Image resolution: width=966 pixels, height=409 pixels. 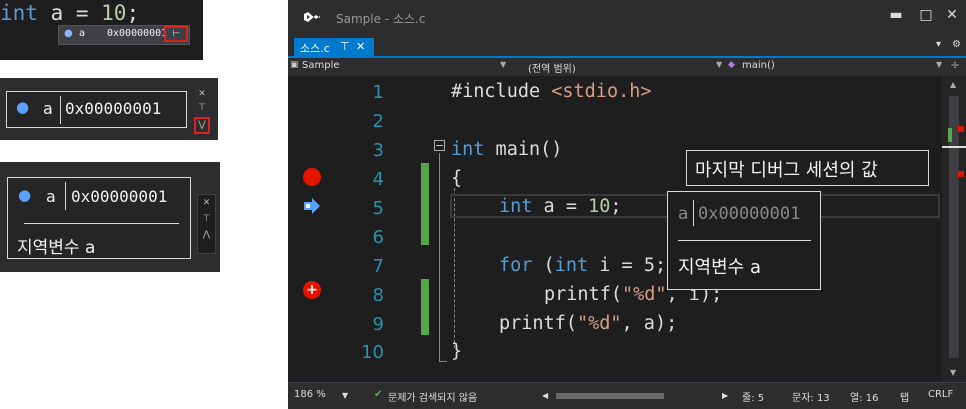 I want to click on datatip-box: ● a 0x00000001, so click(x=96, y=109).